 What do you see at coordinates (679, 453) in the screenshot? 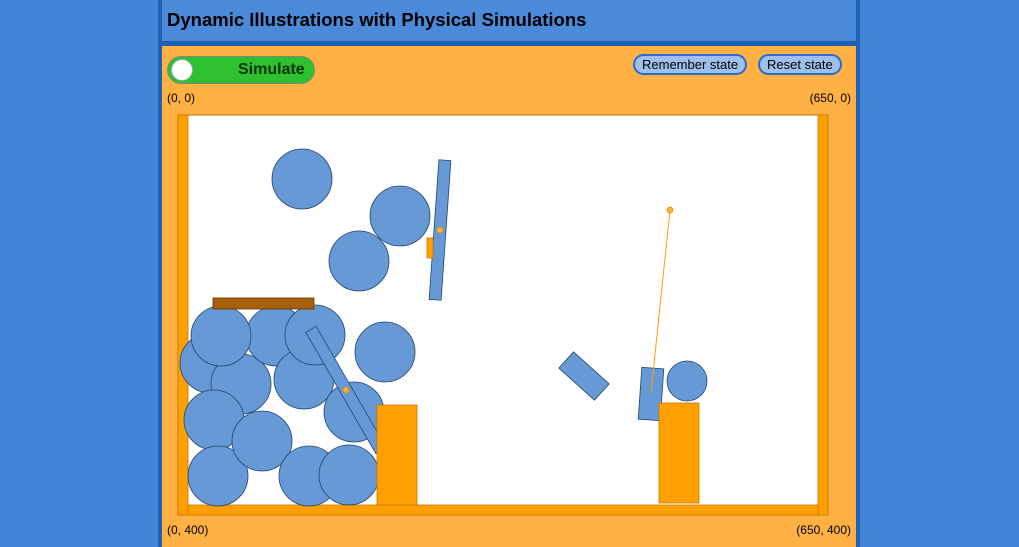
I see `pillar-right` at bounding box center [679, 453].